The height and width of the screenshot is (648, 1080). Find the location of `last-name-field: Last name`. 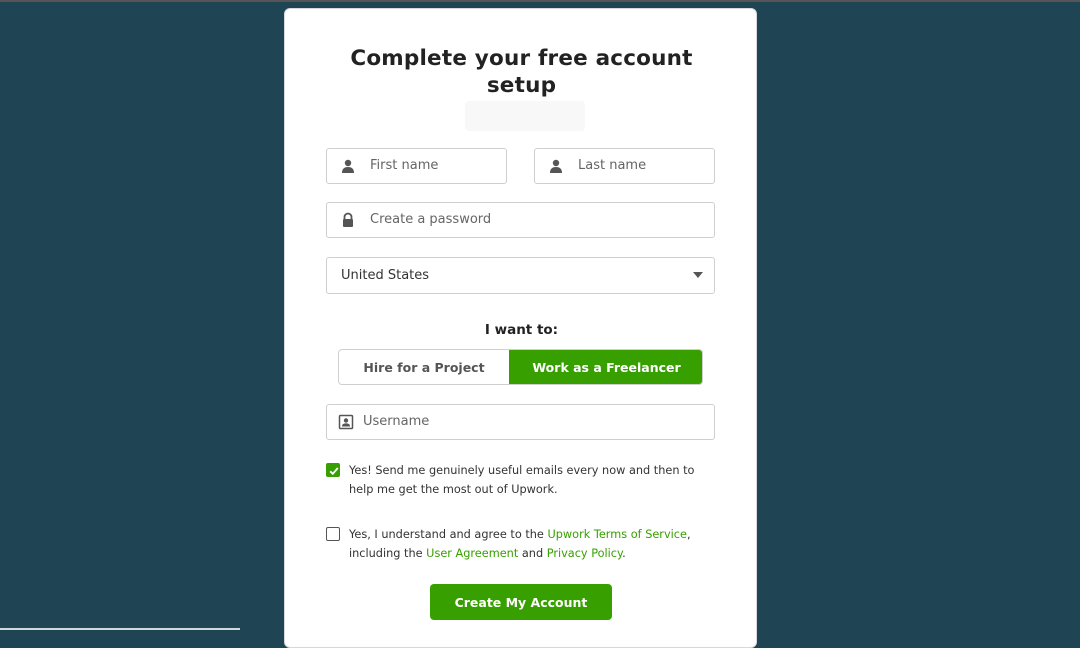

last-name-field: Last name is located at coordinates (624, 166).